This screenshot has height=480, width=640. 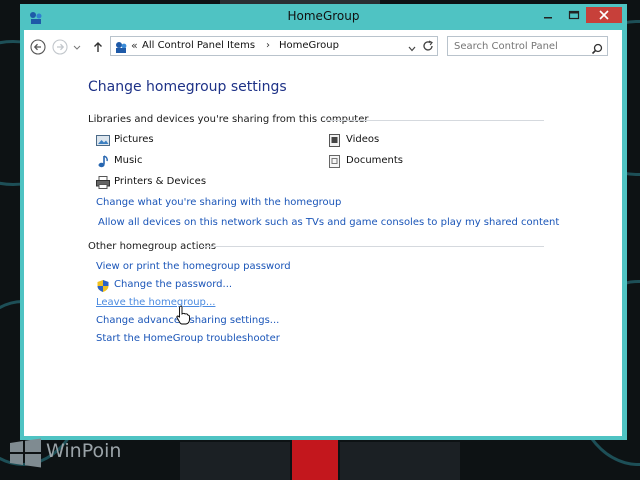 I want to click on address-dropdown, so click(x=412, y=46).